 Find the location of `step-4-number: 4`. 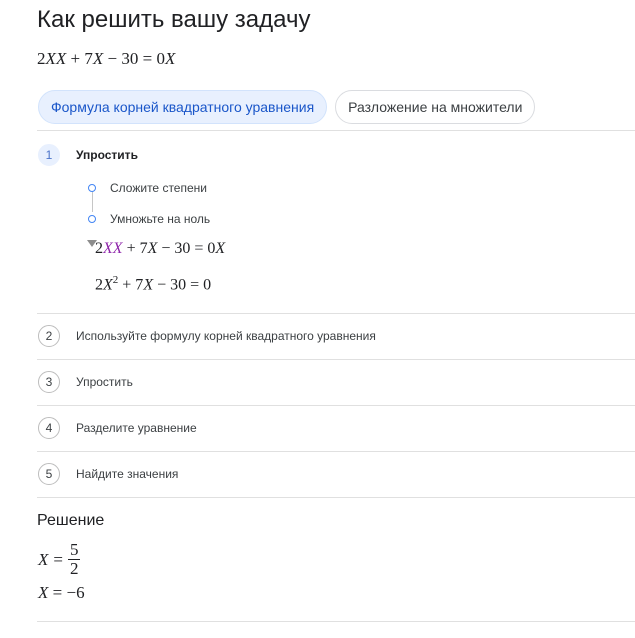

step-4-number: 4 is located at coordinates (49, 428).